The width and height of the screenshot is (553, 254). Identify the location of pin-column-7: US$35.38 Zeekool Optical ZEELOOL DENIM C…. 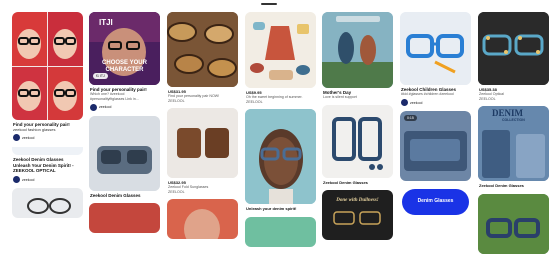
(513, 133).